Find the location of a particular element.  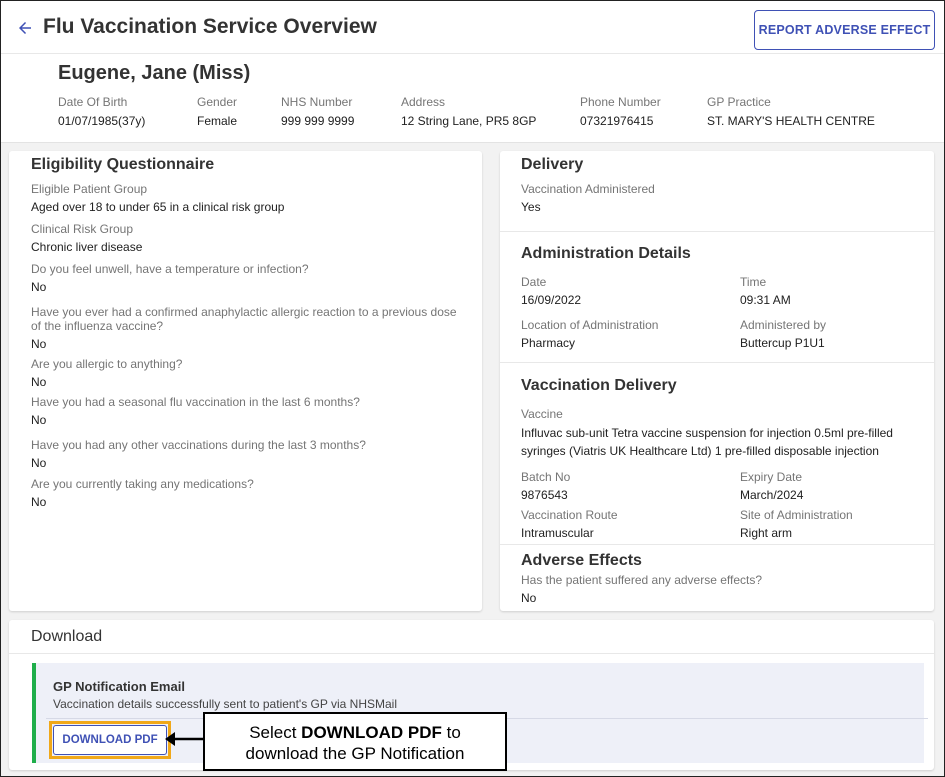

vaccination-route: Vaccination Route Intramuscular is located at coordinates (569, 524).